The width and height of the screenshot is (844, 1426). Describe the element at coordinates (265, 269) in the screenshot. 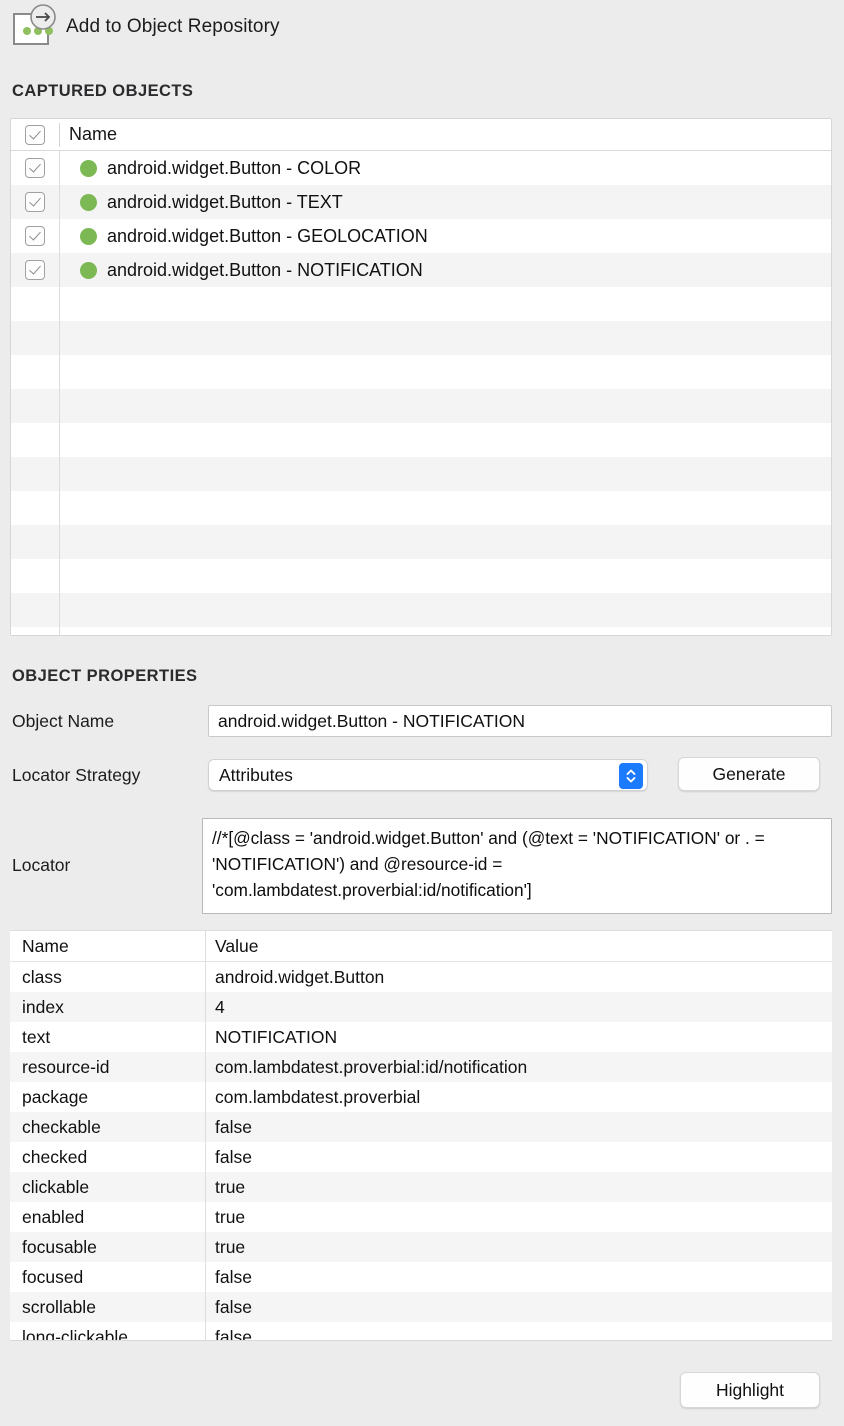

I see `object-name: android.widget.Button - NOTIFICATION` at that location.